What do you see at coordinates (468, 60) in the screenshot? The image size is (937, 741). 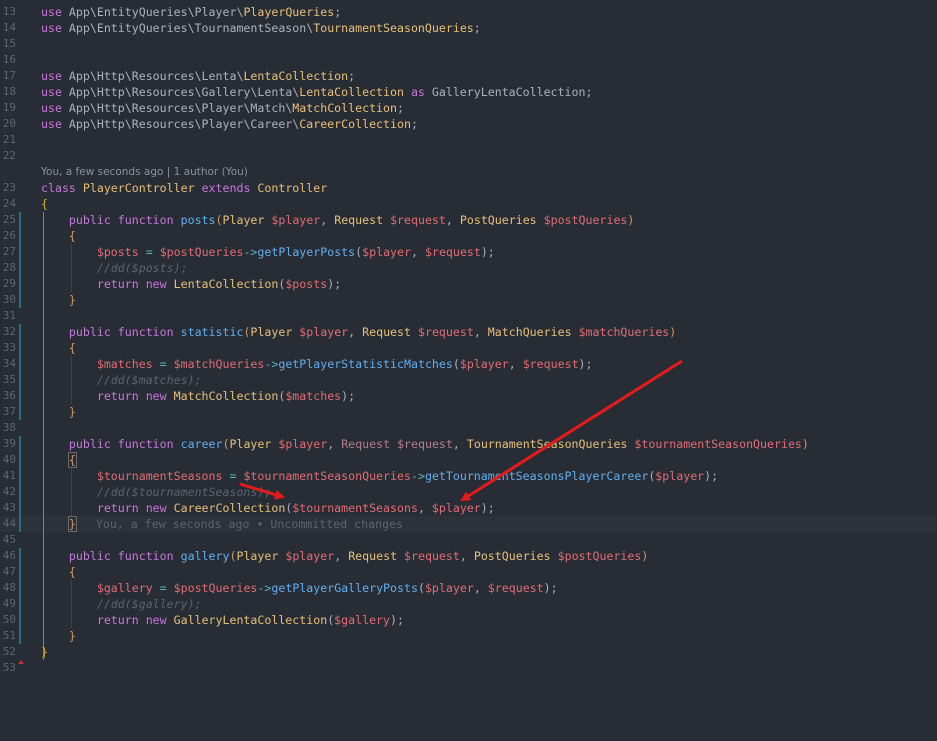 I see `code-line: 16` at bounding box center [468, 60].